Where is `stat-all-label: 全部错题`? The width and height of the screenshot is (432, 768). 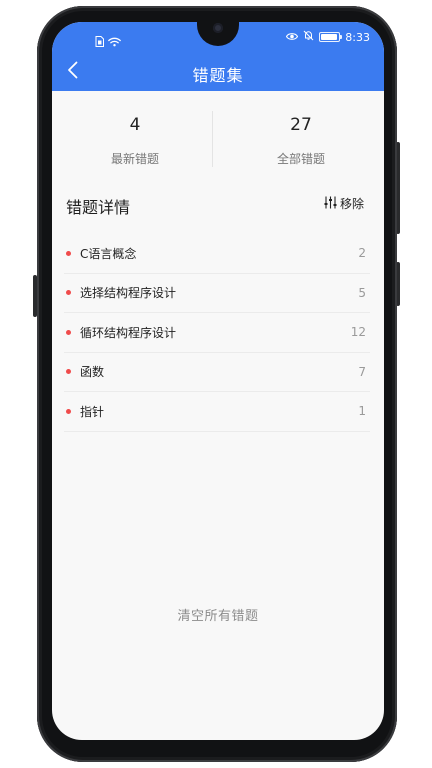 stat-all-label: 全部错题 is located at coordinates (300, 159).